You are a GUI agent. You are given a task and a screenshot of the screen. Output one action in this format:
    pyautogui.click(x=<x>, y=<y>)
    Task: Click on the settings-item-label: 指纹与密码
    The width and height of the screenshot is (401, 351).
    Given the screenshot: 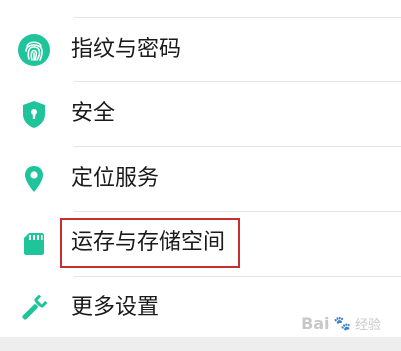 What is the action you would take?
    pyautogui.click(x=126, y=49)
    